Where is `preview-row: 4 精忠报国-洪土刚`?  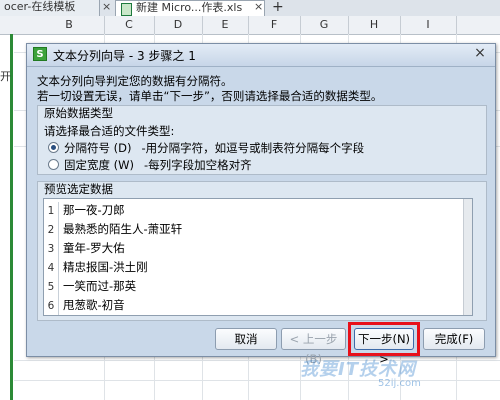
preview-row: 4 精忠报国-洪土刚 is located at coordinates (258, 268).